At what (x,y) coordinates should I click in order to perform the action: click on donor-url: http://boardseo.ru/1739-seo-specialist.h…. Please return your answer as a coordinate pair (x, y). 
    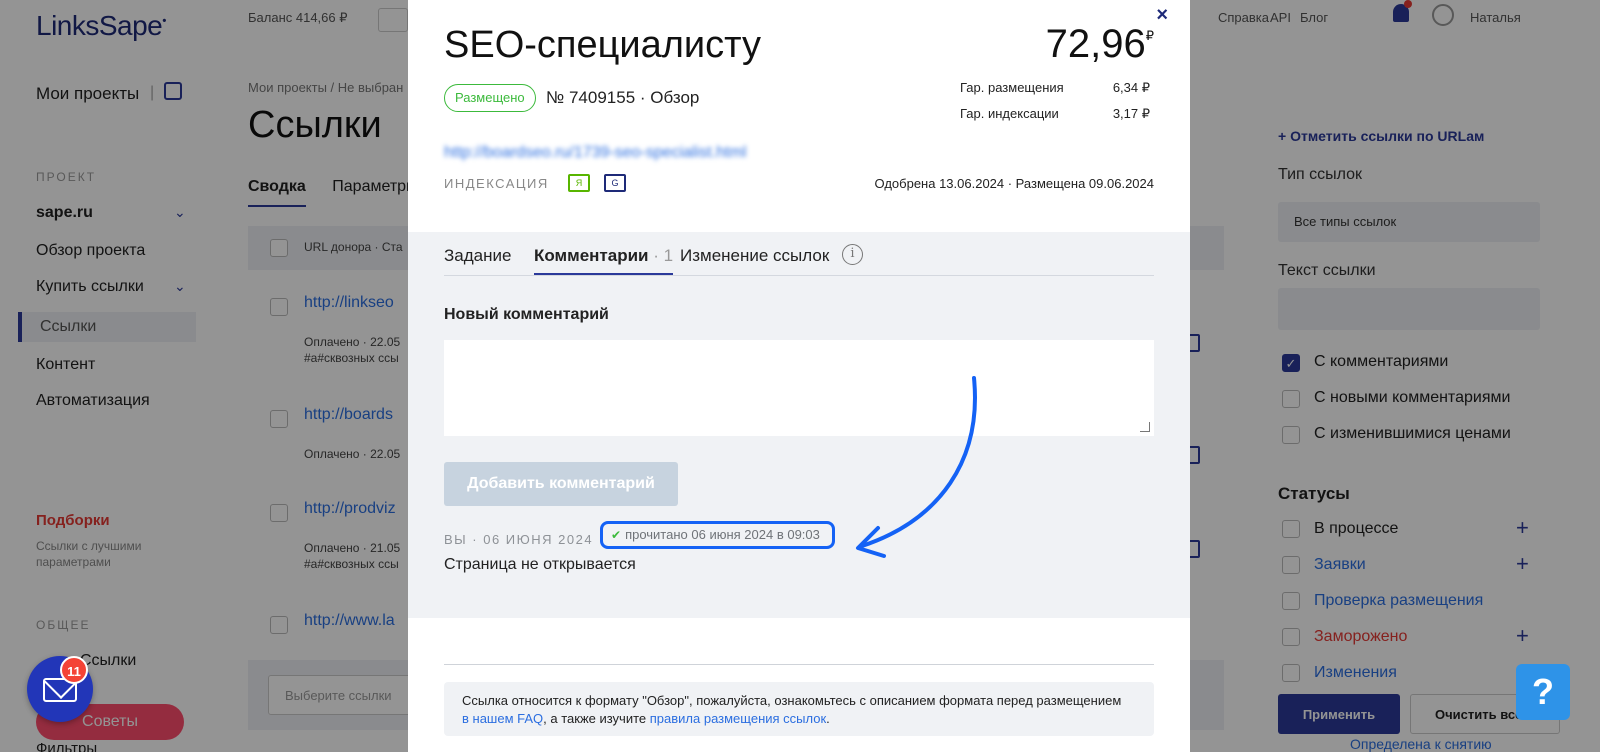
    Looking at the image, I should click on (595, 153).